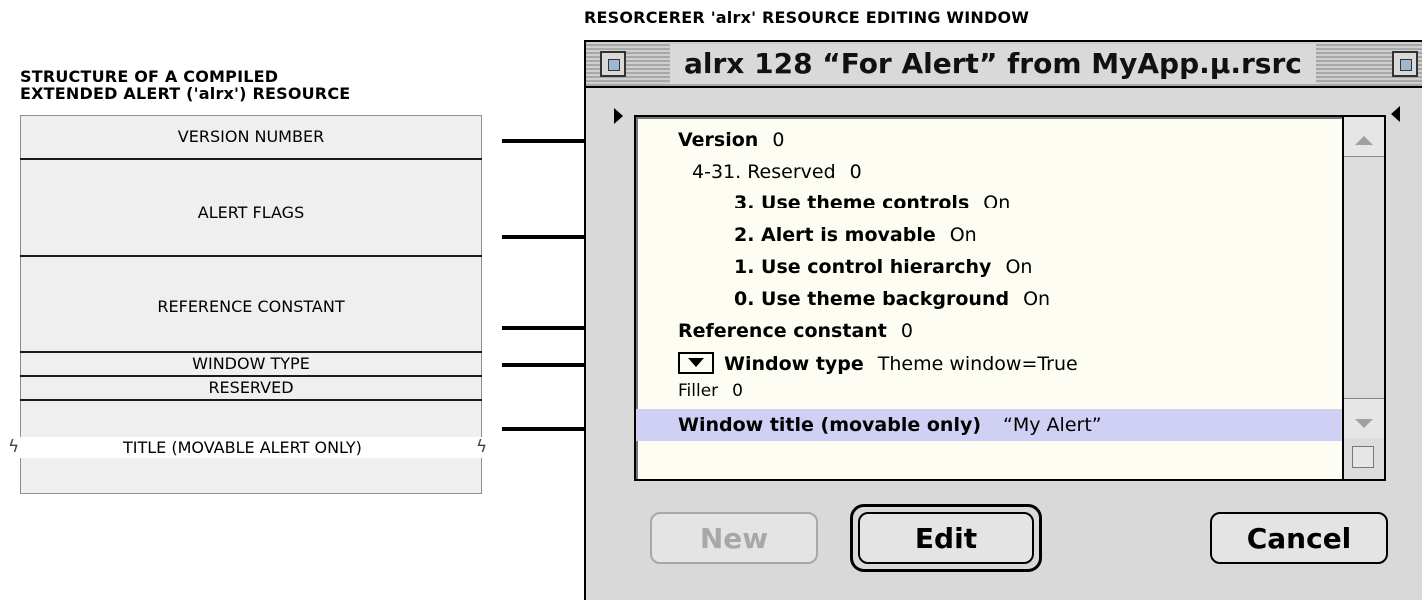 The image size is (1422, 600). I want to click on divider-window-type, so click(251, 376).